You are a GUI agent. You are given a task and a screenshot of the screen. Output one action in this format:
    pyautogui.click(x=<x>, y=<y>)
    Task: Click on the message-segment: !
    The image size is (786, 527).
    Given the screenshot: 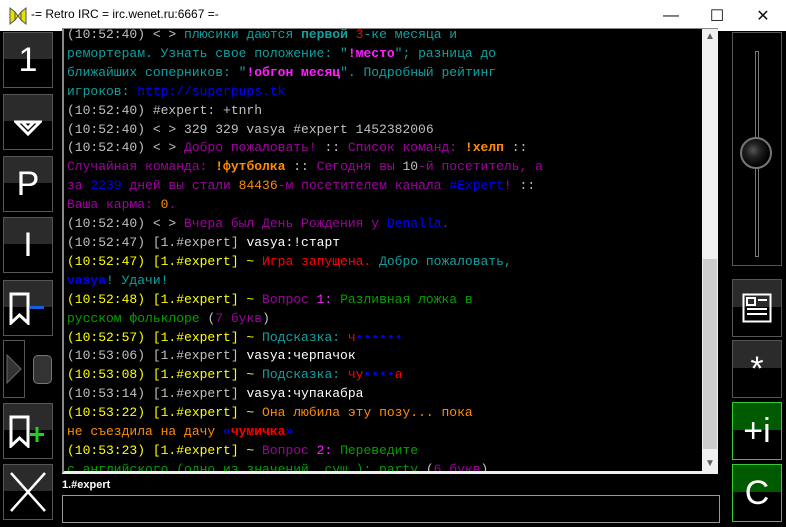 What is the action you would take?
    pyautogui.click(x=511, y=186)
    